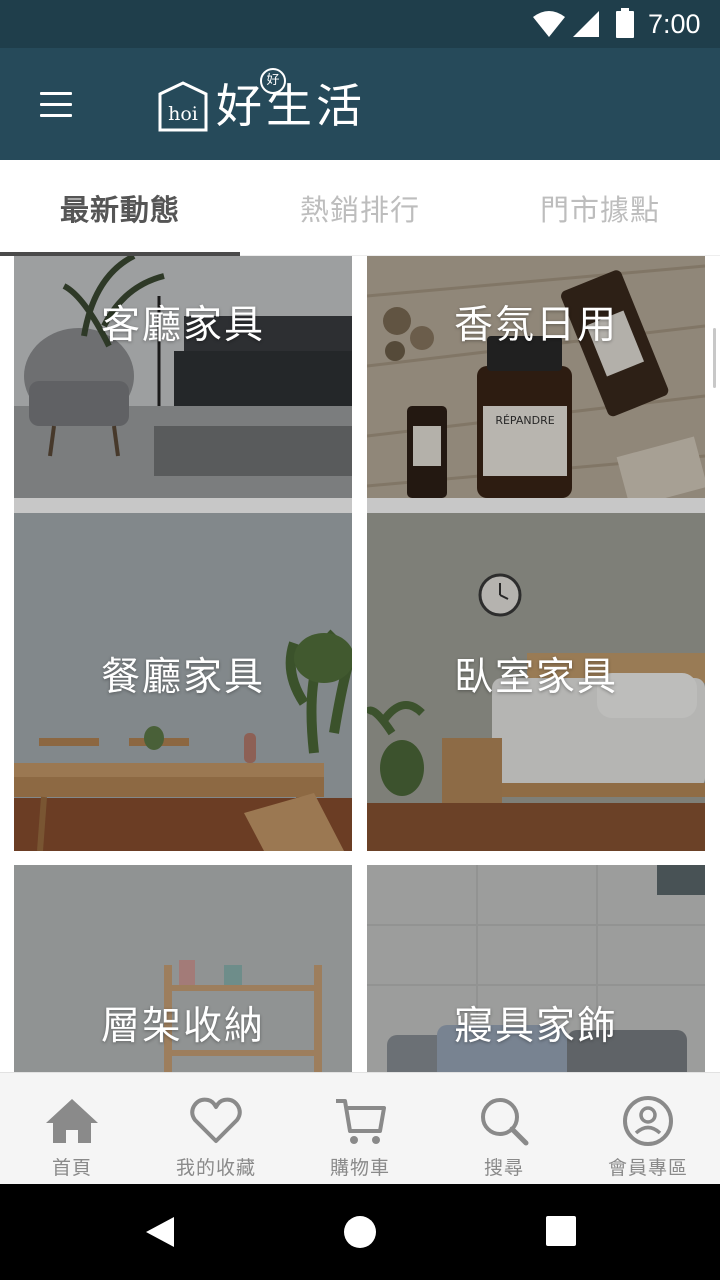  Describe the element at coordinates (360, 24) in the screenshot. I see `status-bar: 7:00` at that location.